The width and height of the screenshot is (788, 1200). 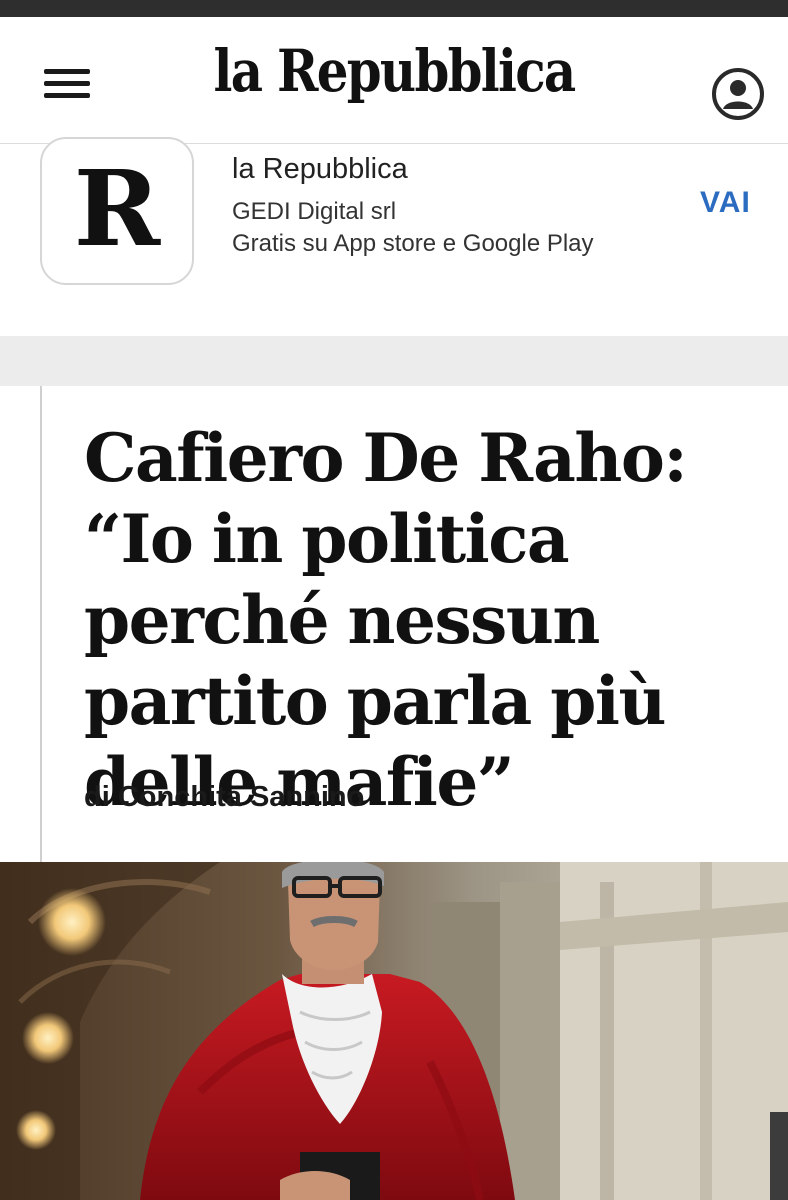 I want to click on app-name: la Repubblica, so click(x=320, y=169).